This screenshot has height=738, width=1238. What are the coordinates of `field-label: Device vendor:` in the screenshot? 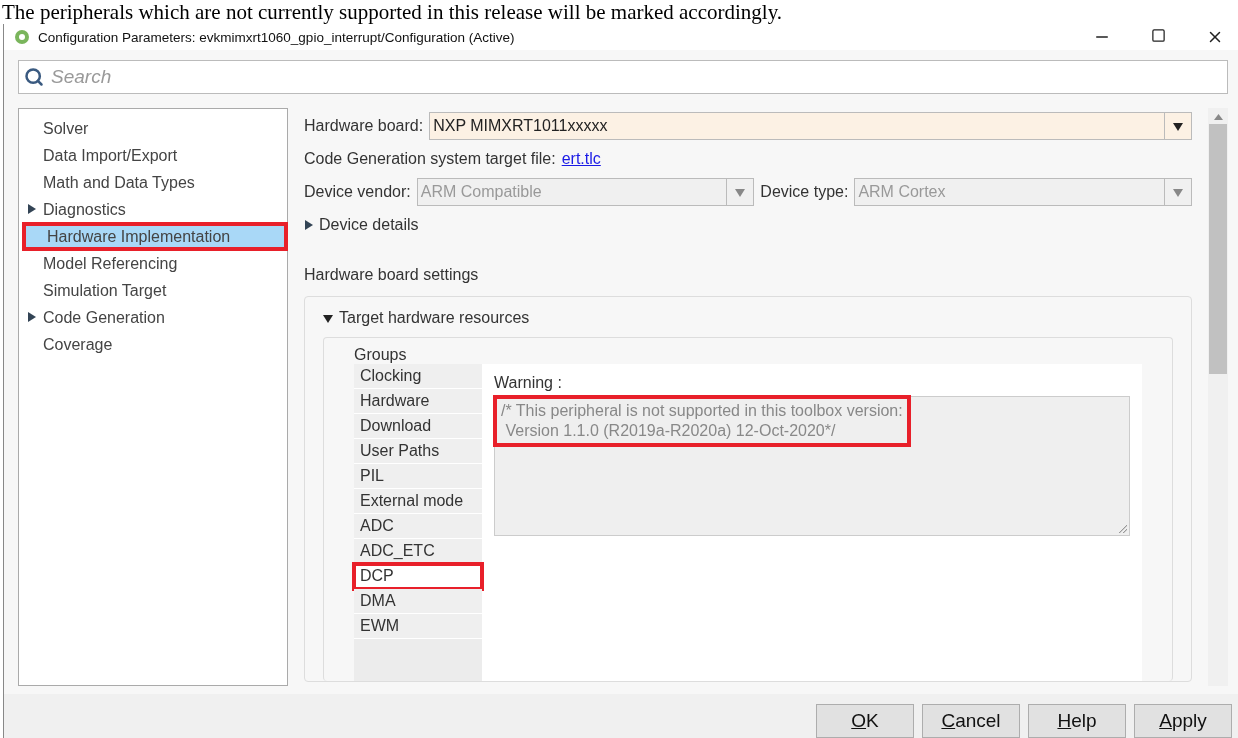 It's located at (357, 192).